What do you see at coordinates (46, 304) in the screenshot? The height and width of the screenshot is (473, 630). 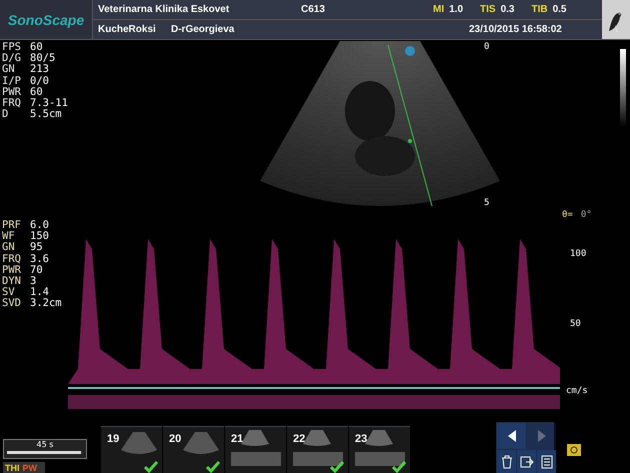 I see `param-value: 3.2cm` at bounding box center [46, 304].